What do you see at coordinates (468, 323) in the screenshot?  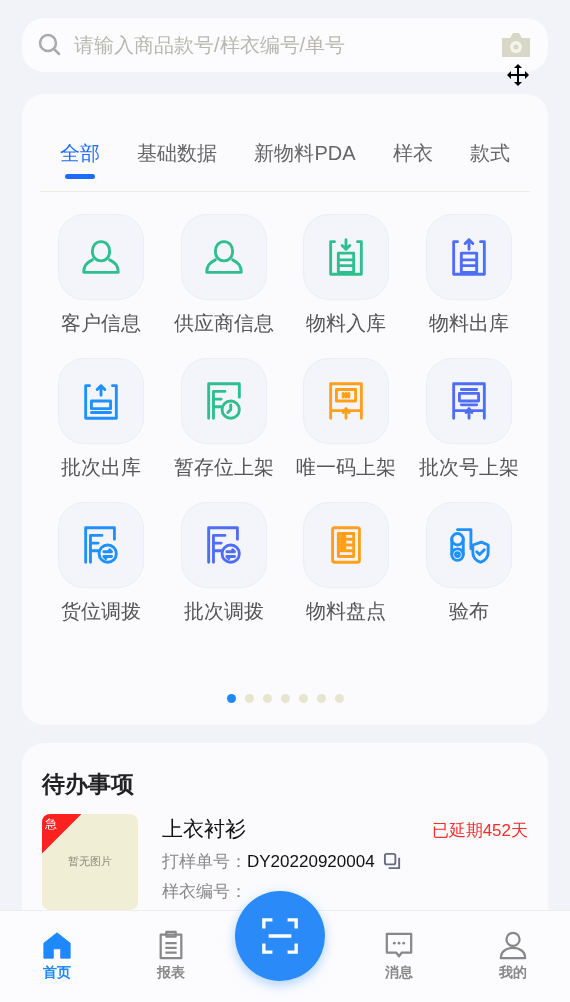 I see `app-label: 物料出库` at bounding box center [468, 323].